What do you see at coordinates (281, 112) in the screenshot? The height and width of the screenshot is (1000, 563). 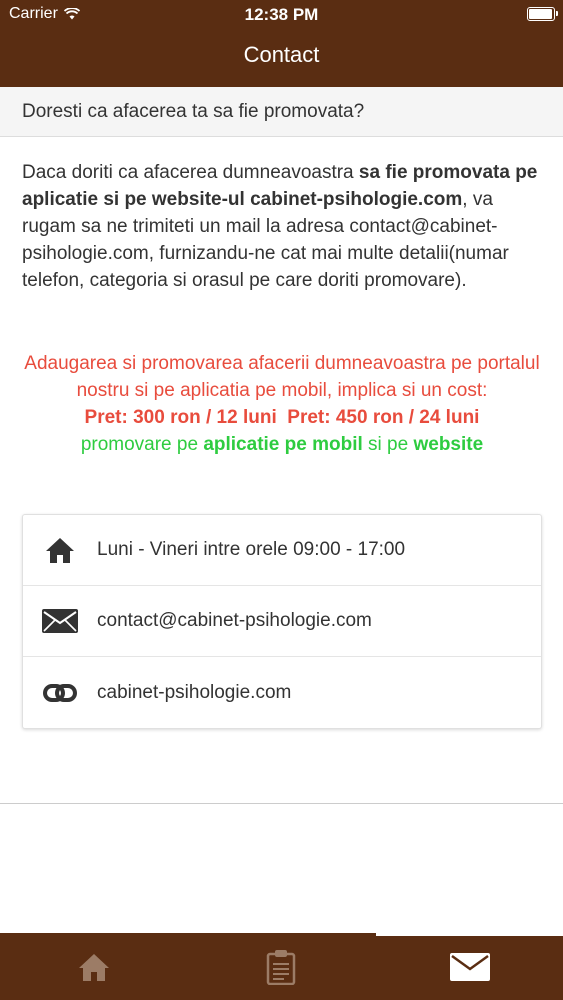 I see `section-title: Doresti ca afacerea ta sa fie promovata?` at bounding box center [281, 112].